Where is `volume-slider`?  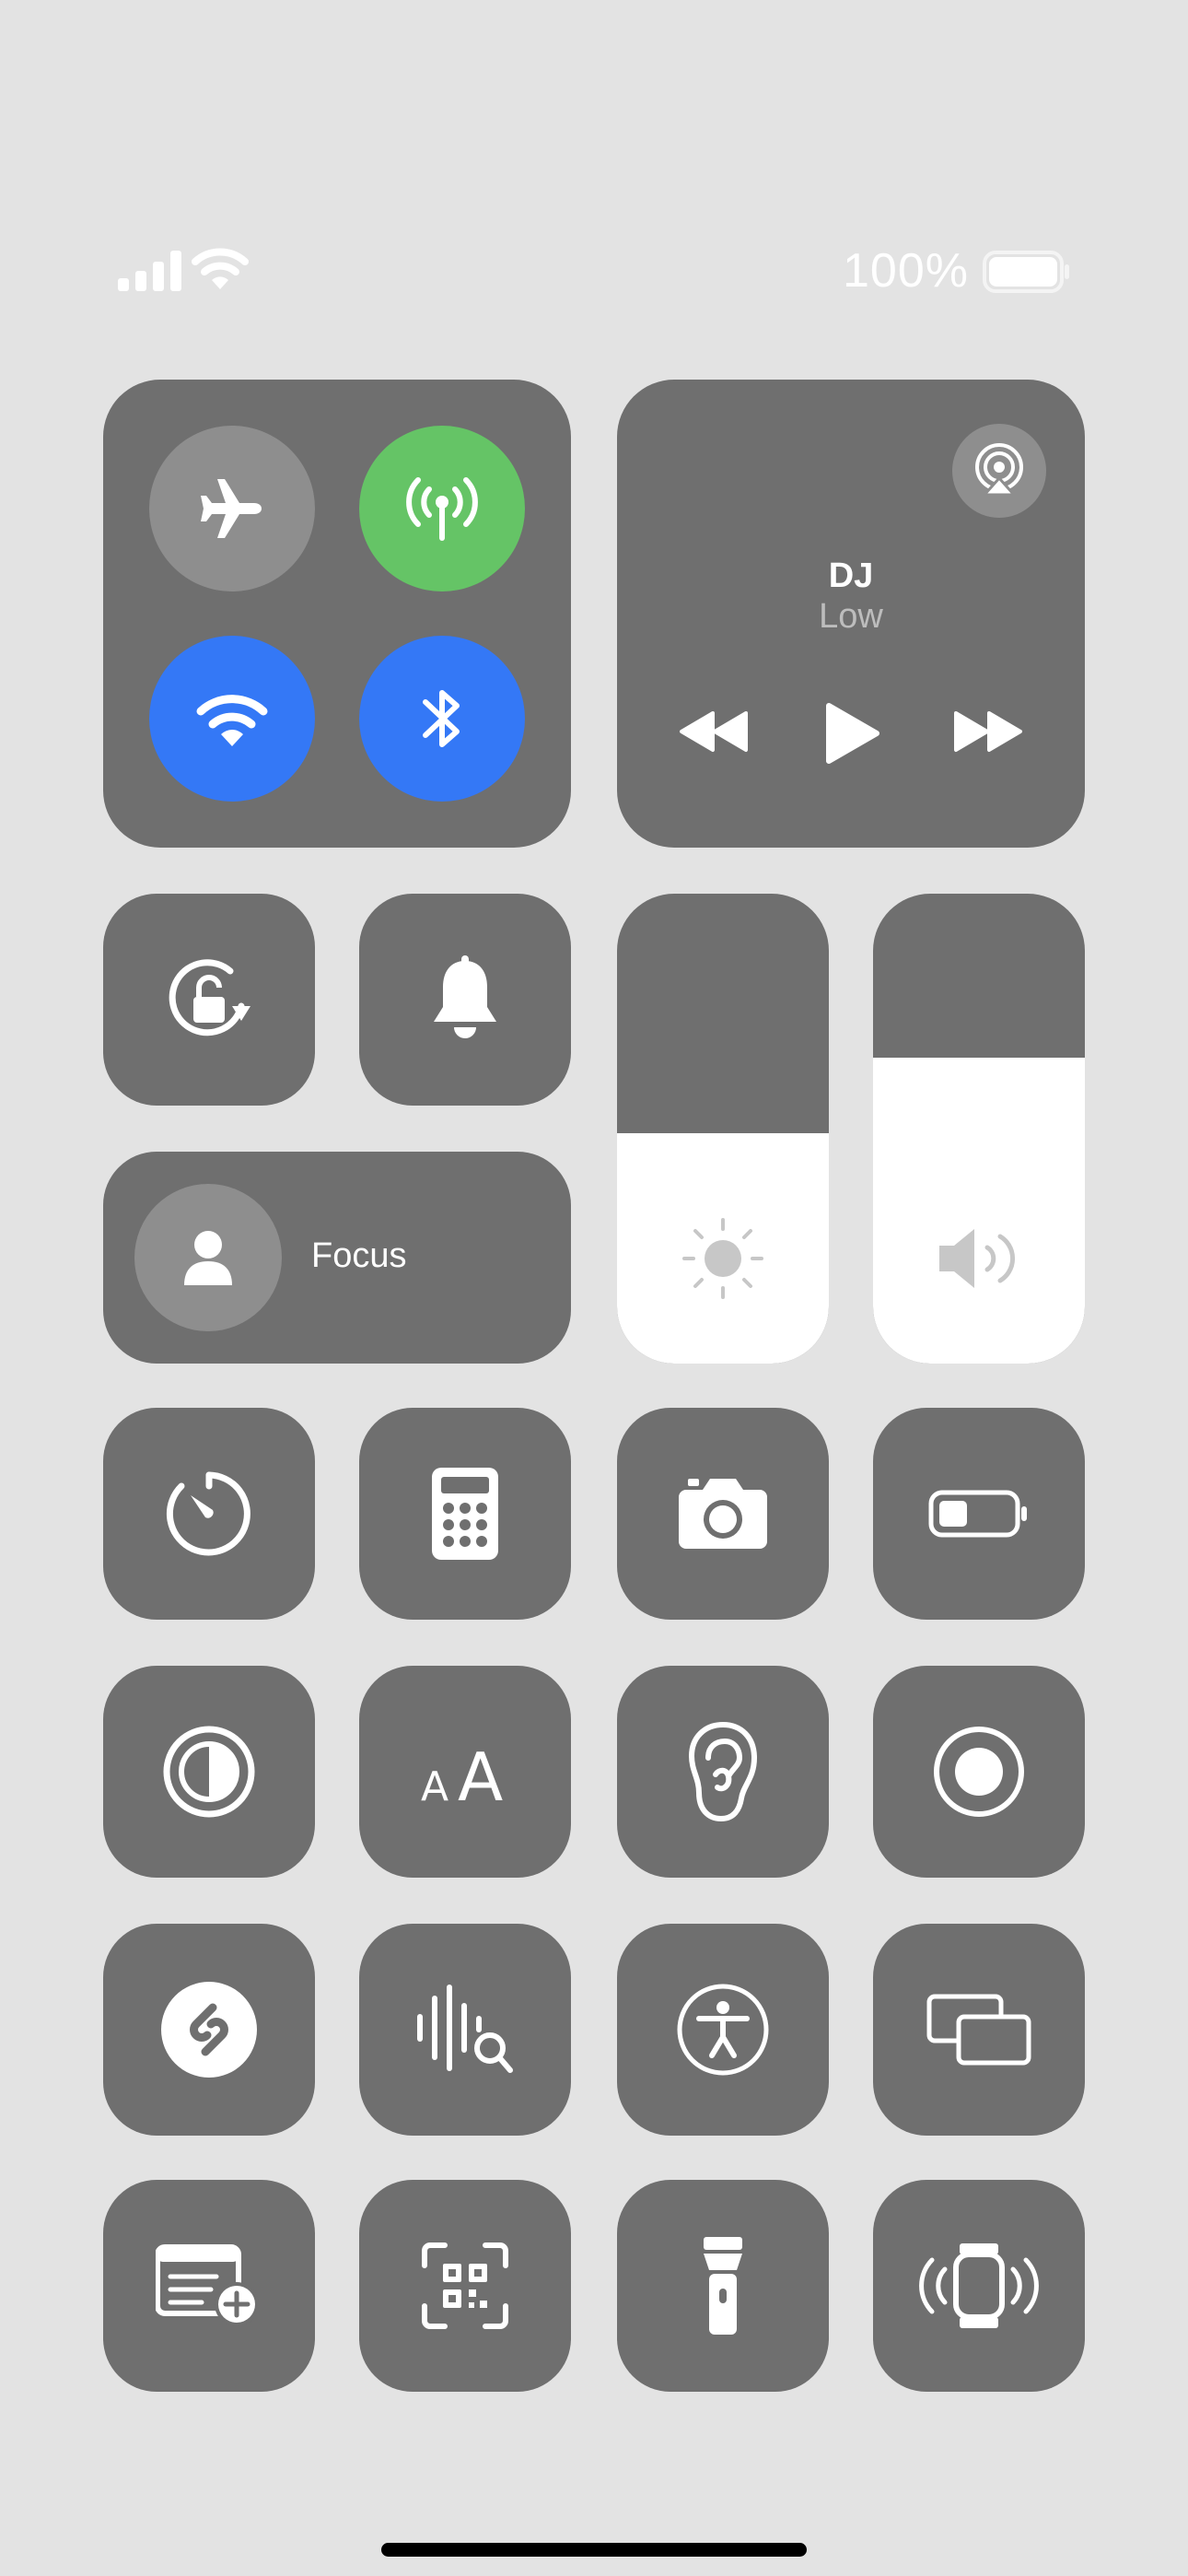 volume-slider is located at coordinates (979, 1129).